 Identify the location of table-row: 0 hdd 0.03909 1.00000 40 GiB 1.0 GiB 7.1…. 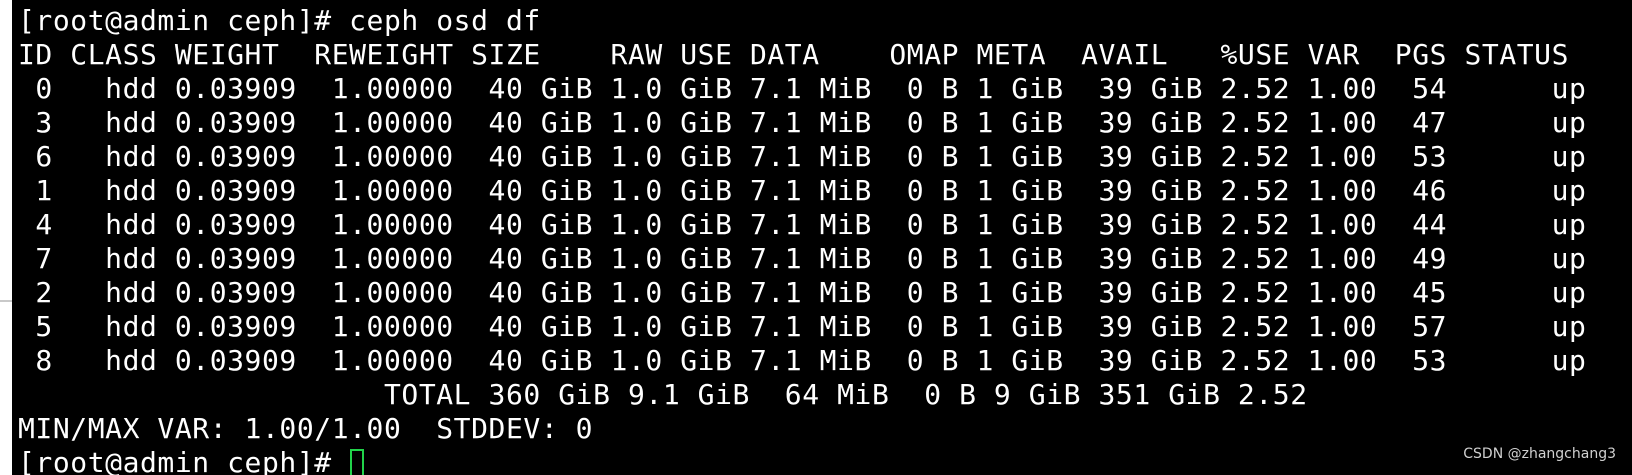
(802, 88).